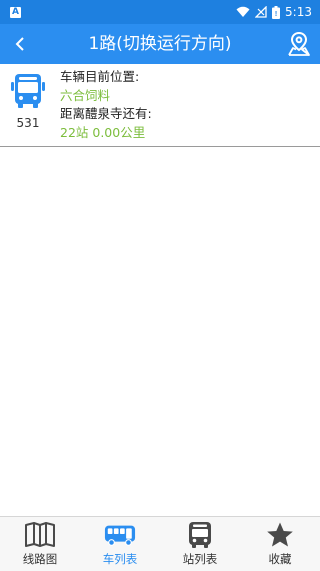  I want to click on chevron-left-icon, so click(19, 44).